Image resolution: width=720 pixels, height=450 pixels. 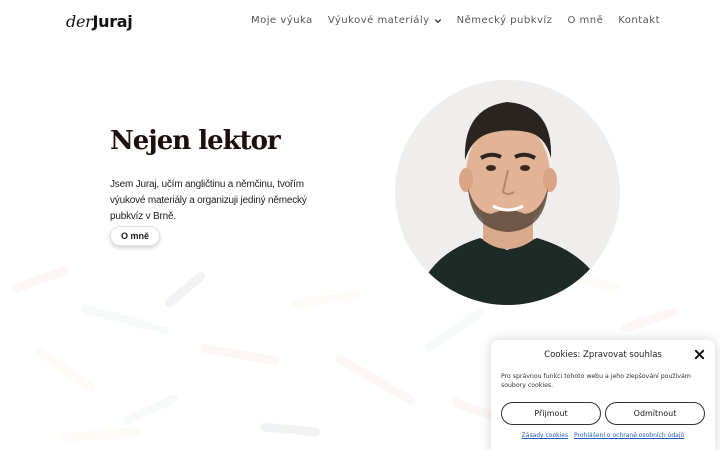 What do you see at coordinates (112, 21) in the screenshot?
I see `logo-main: Juraj` at bounding box center [112, 21].